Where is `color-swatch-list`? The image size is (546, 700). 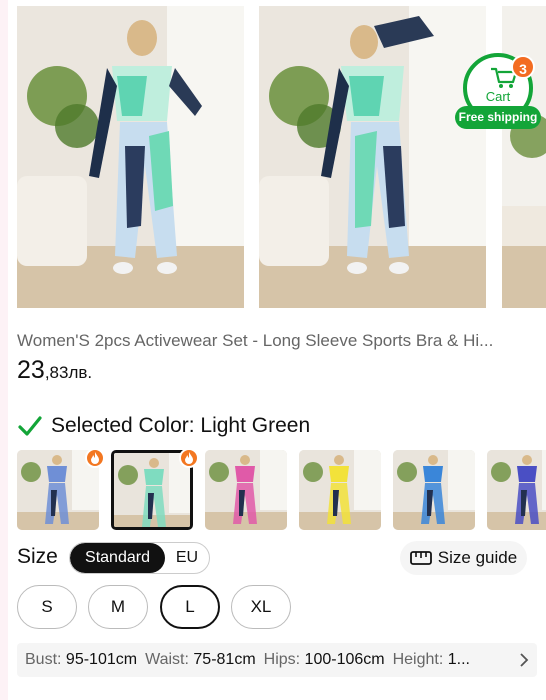 color-swatch-list is located at coordinates (281, 491).